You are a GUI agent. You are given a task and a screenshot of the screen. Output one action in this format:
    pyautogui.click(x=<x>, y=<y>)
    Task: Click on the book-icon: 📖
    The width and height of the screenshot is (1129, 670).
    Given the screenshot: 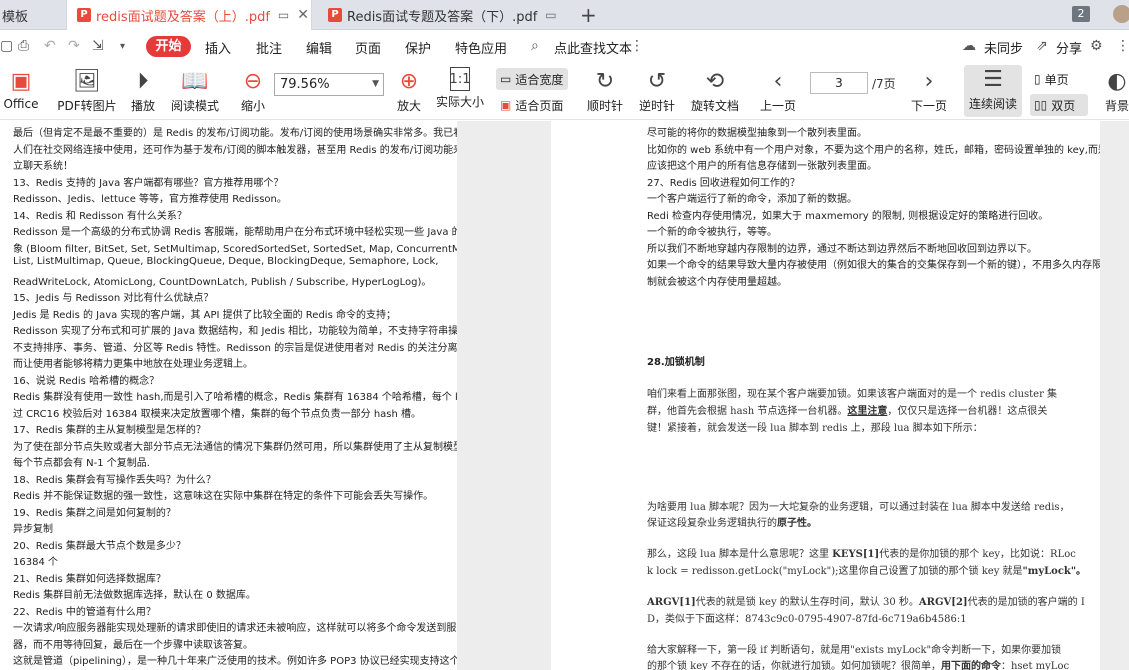 What is the action you would take?
    pyautogui.click(x=195, y=81)
    